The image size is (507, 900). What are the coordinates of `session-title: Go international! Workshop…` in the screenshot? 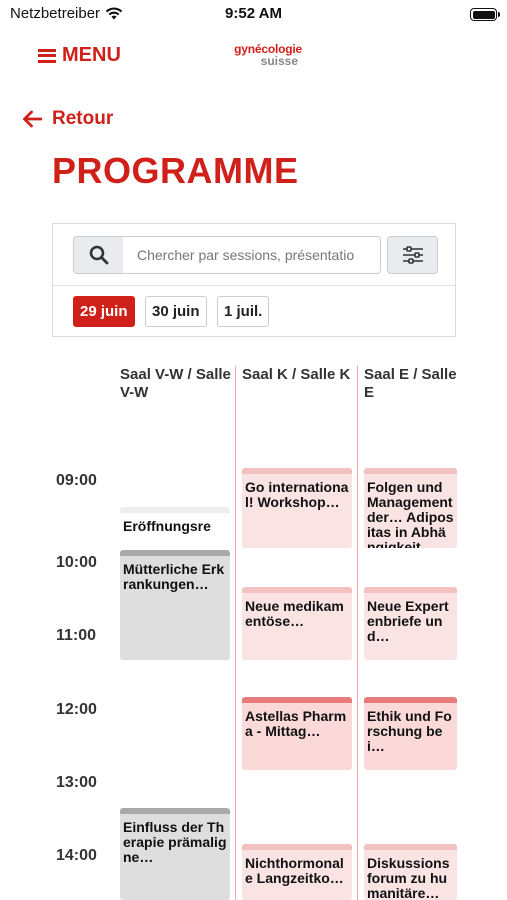 It's located at (297, 494).